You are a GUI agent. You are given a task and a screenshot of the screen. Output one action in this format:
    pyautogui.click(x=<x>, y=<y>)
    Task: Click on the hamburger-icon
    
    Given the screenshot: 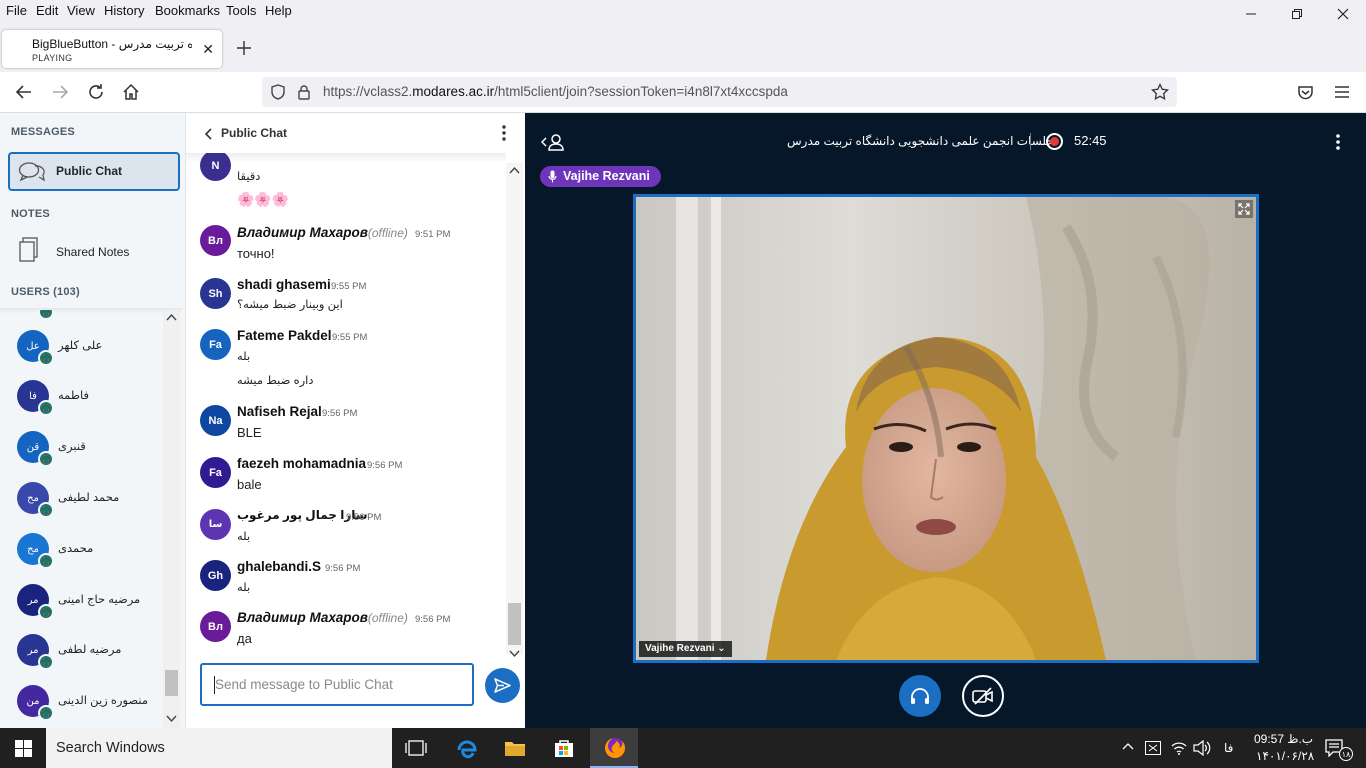 What is the action you would take?
    pyautogui.click(x=1342, y=92)
    